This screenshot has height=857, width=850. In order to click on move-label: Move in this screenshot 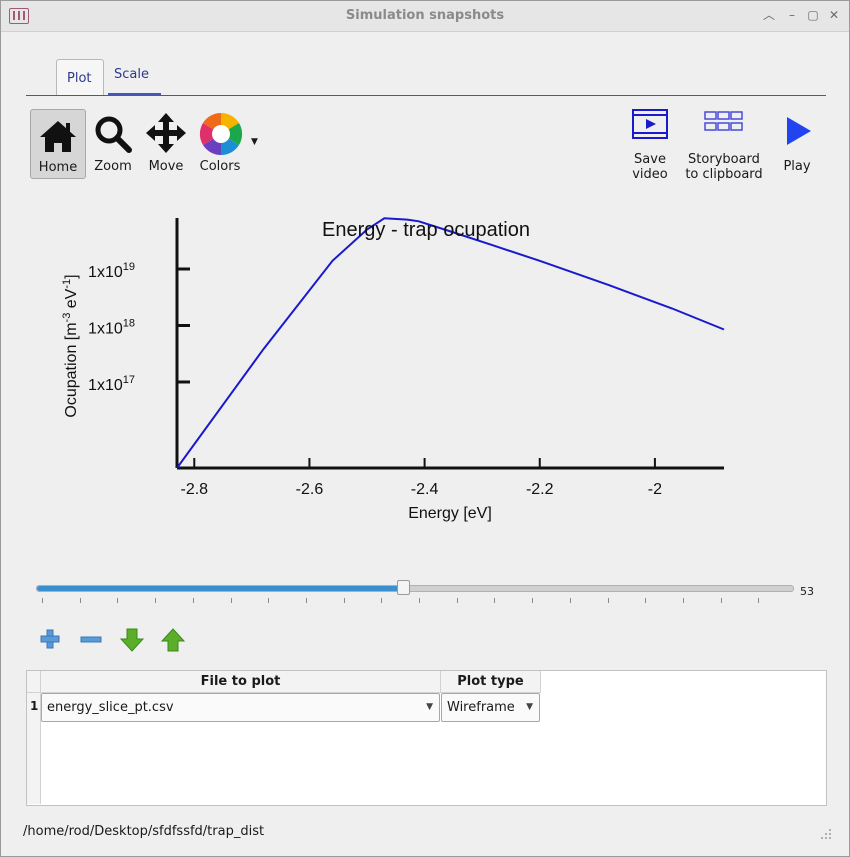, I will do `click(166, 166)`.